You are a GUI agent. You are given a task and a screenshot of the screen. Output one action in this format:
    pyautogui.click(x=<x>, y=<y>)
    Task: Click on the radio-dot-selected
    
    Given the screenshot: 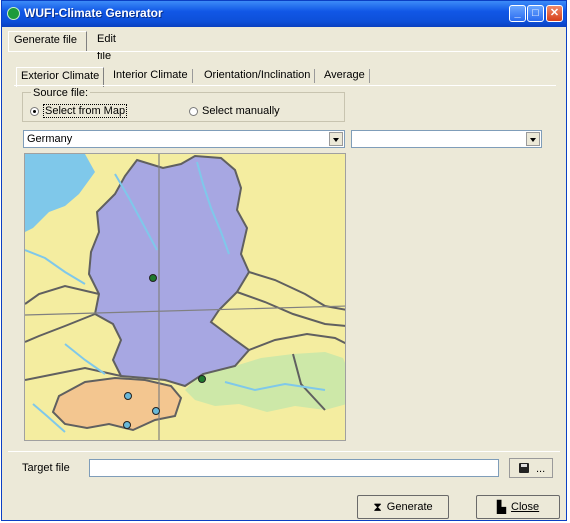 What is the action you would take?
    pyautogui.click(x=34, y=111)
    